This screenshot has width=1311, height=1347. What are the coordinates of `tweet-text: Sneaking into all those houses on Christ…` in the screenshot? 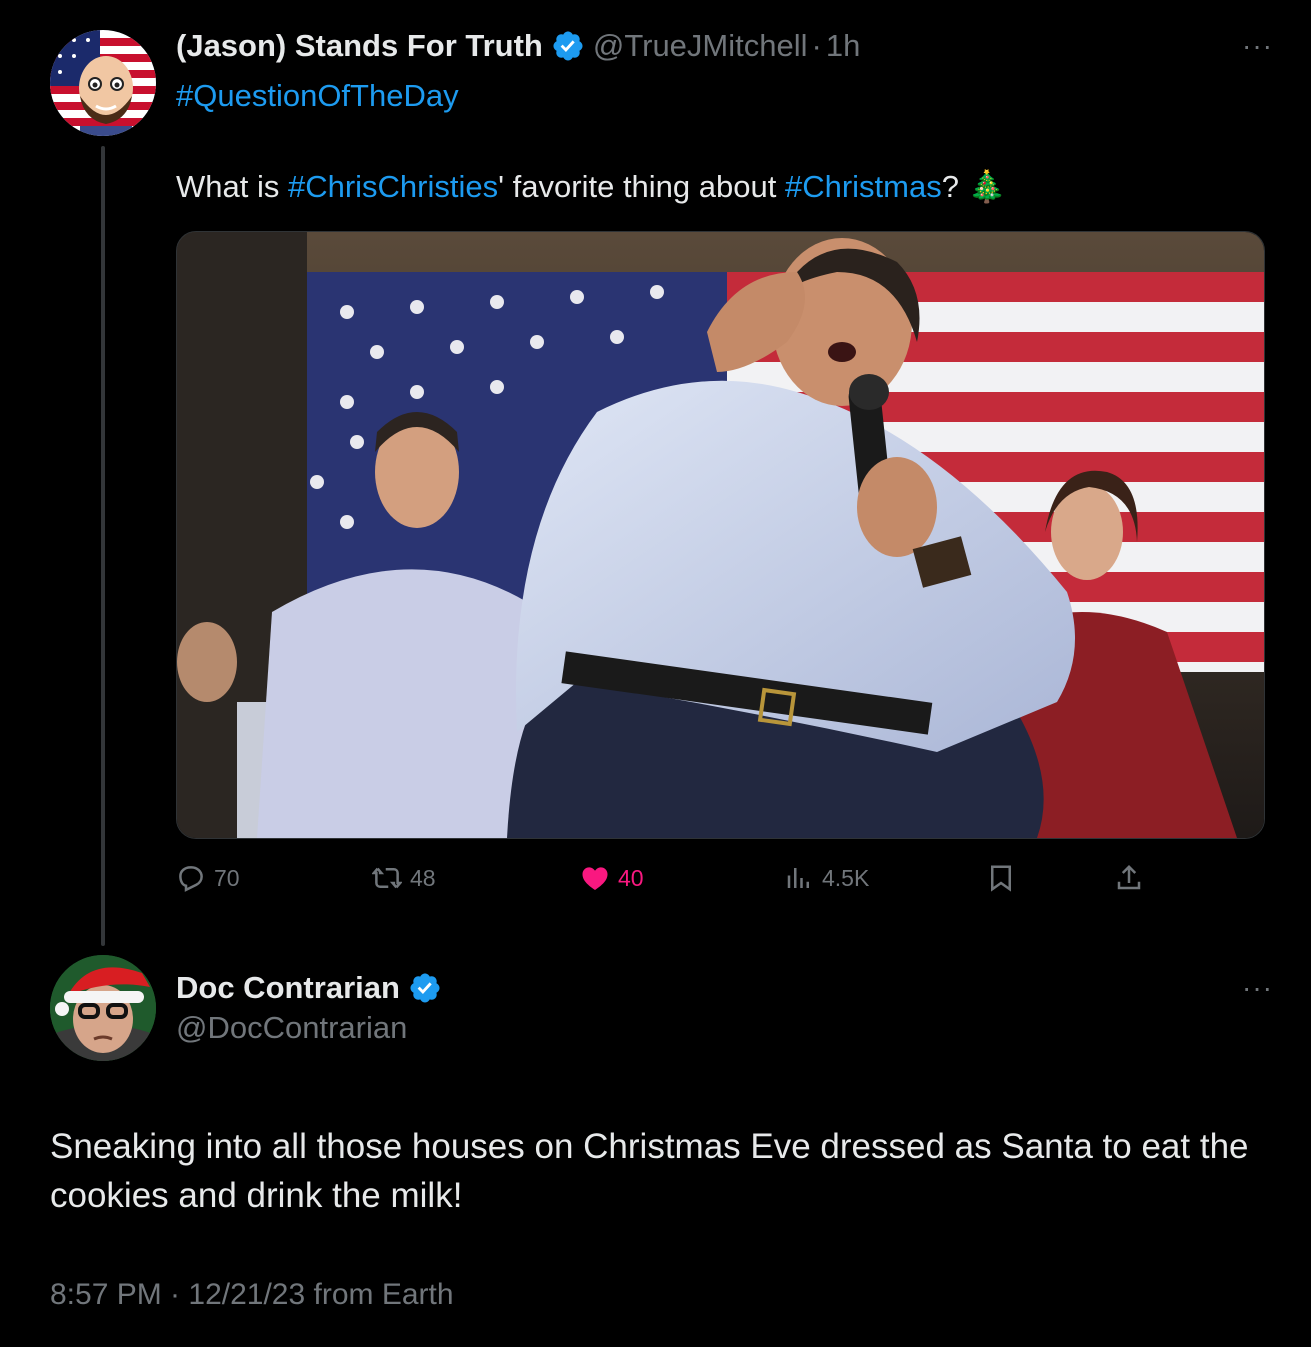 It's located at (649, 1171).